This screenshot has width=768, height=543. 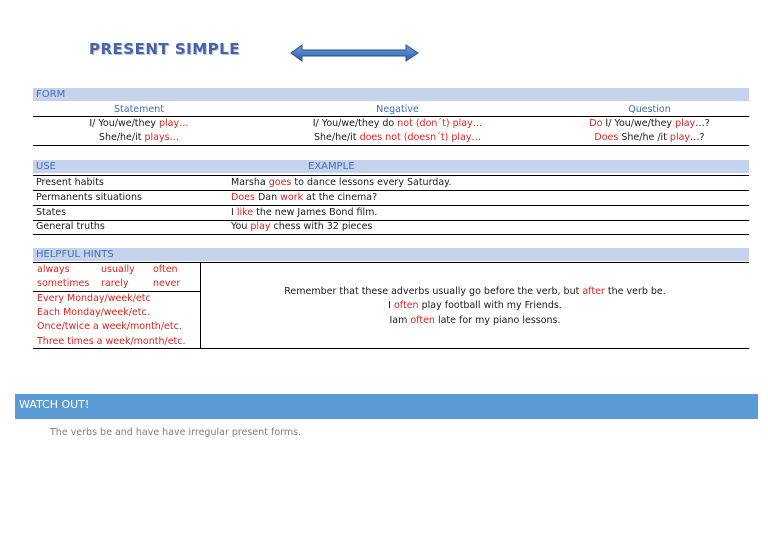 I want to click on watch-out-banner: WATCH OUT!, so click(x=386, y=406).